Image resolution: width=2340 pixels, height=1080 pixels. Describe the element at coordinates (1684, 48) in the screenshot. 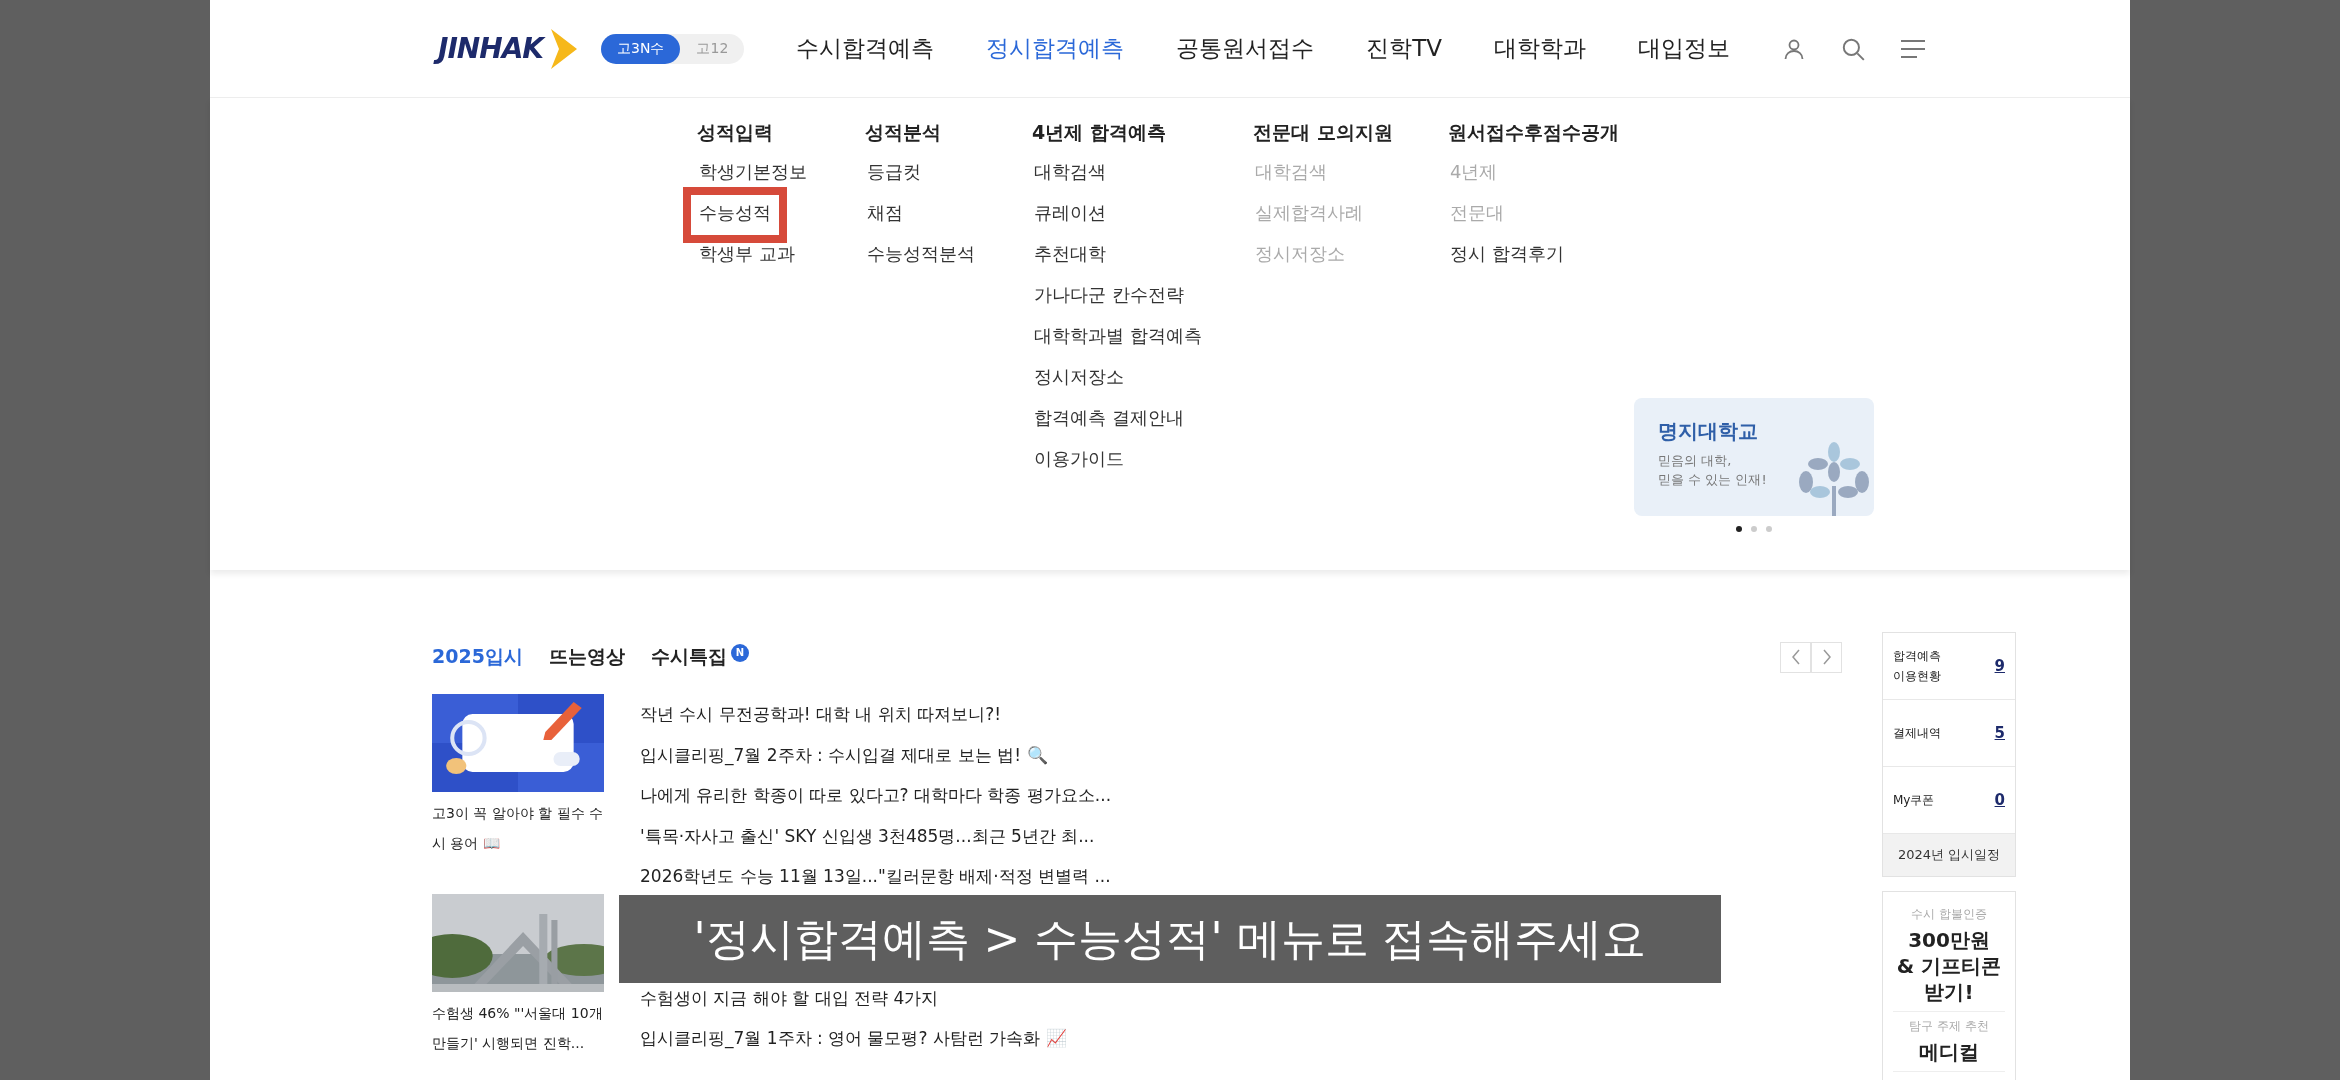

I see `nav-link: 대입정보` at that location.